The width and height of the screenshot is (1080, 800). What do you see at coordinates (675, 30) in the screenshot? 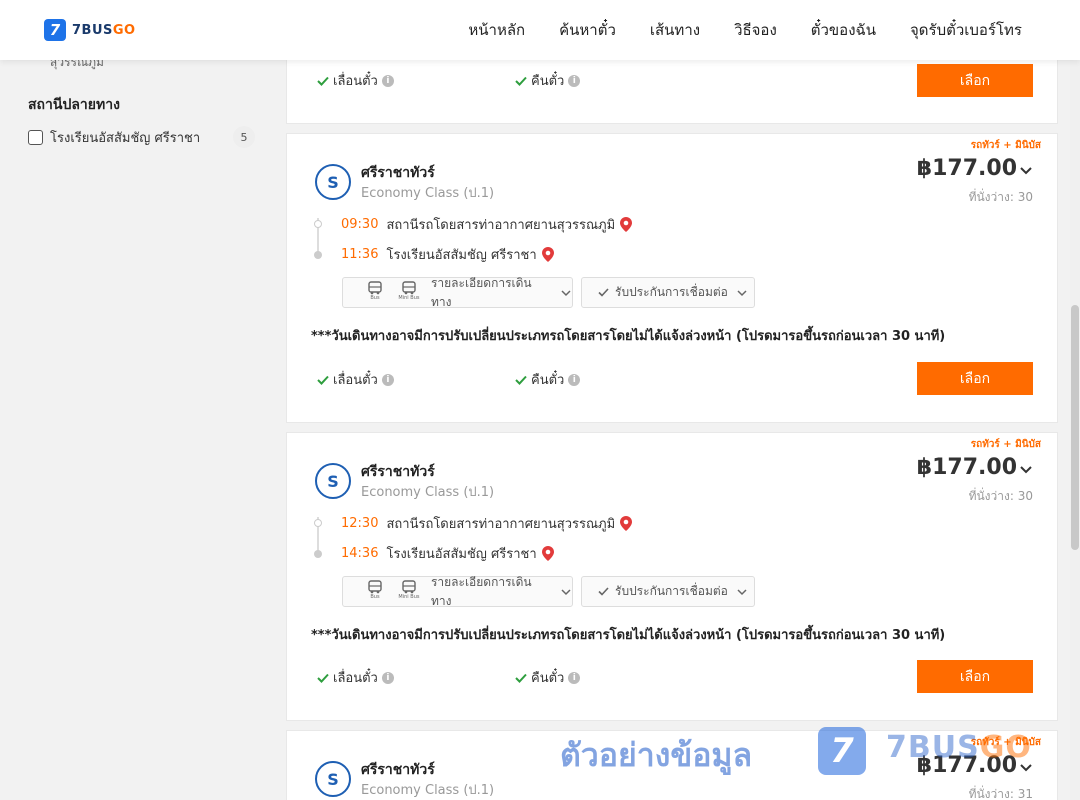
I see `nav-routes: เส้นทาง` at bounding box center [675, 30].